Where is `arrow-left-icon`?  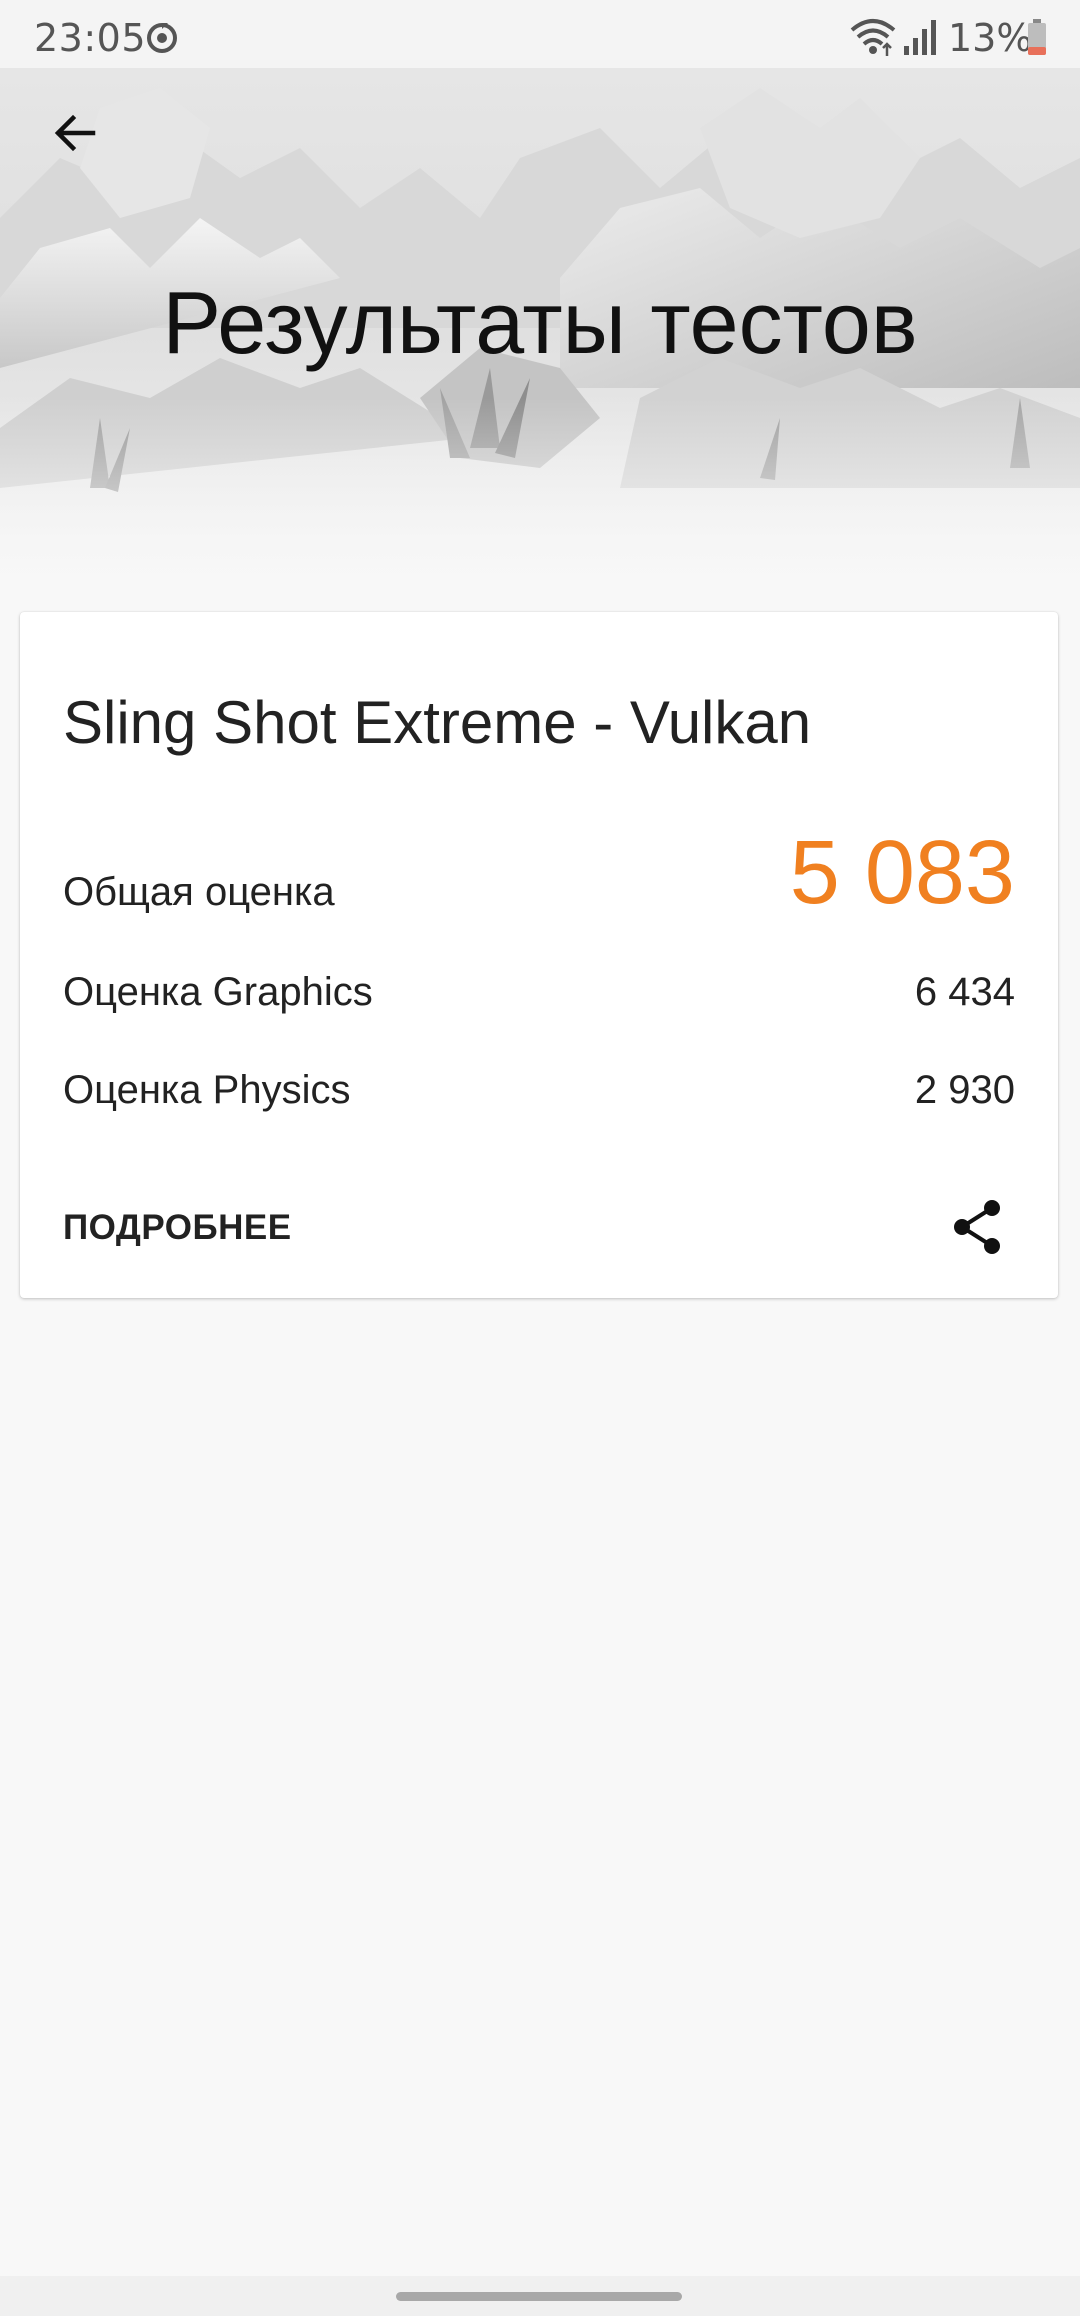
arrow-left-icon is located at coordinates (75, 133).